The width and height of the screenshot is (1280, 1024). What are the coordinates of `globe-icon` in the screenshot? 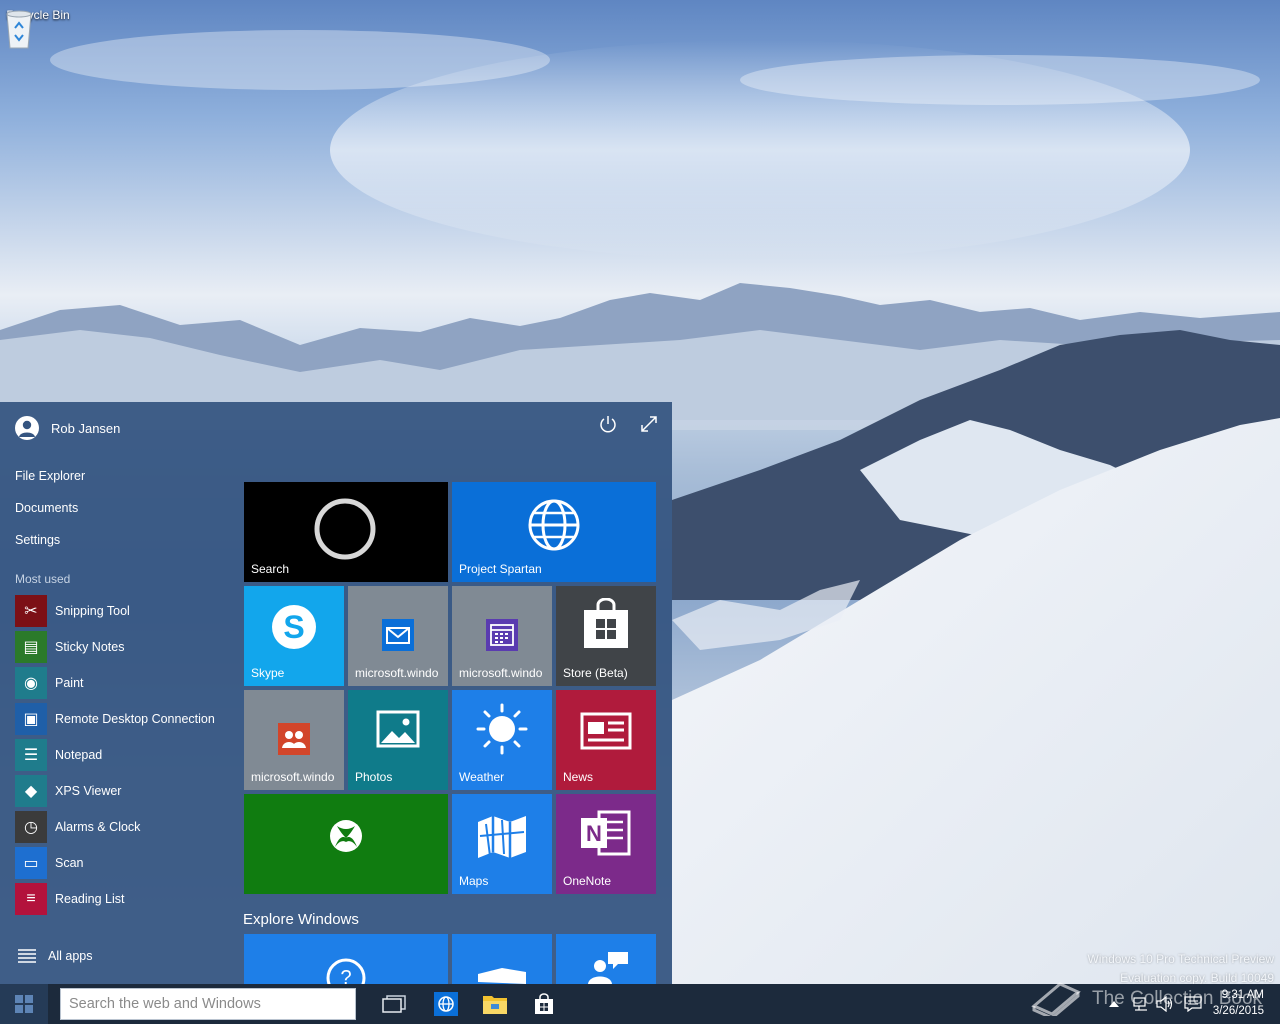 It's located at (554, 525).